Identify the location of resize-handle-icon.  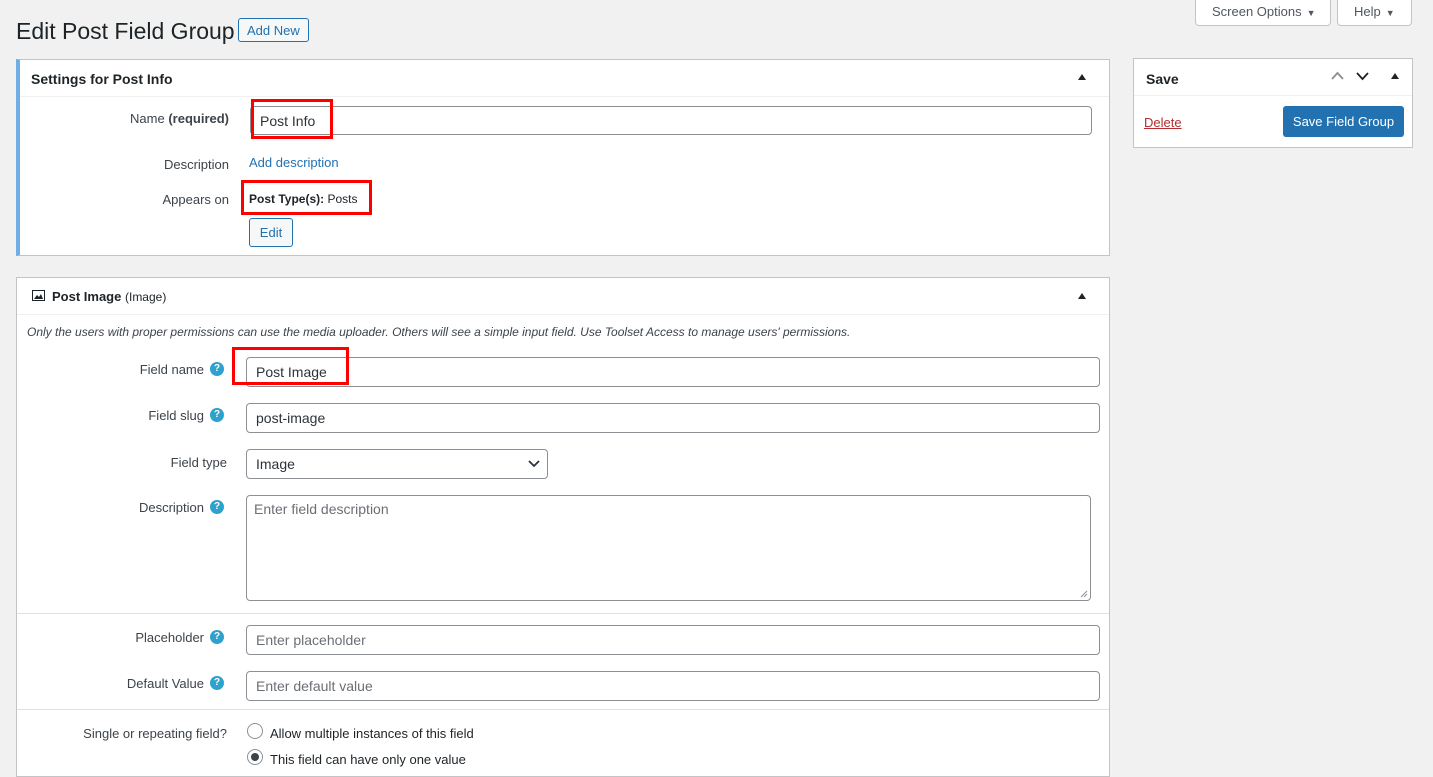
(1084, 594).